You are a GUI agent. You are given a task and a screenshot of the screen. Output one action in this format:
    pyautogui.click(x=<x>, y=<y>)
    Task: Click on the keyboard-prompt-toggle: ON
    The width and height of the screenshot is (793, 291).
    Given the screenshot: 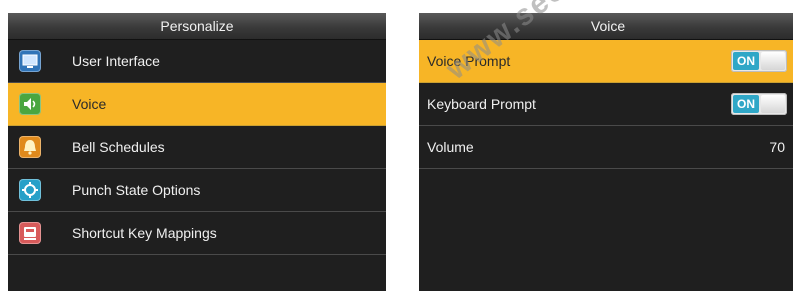 What is the action you would take?
    pyautogui.click(x=759, y=104)
    